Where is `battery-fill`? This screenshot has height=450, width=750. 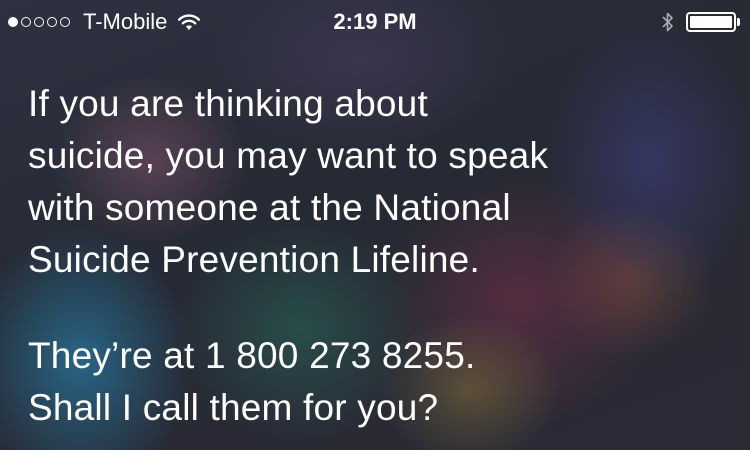 battery-fill is located at coordinates (711, 22).